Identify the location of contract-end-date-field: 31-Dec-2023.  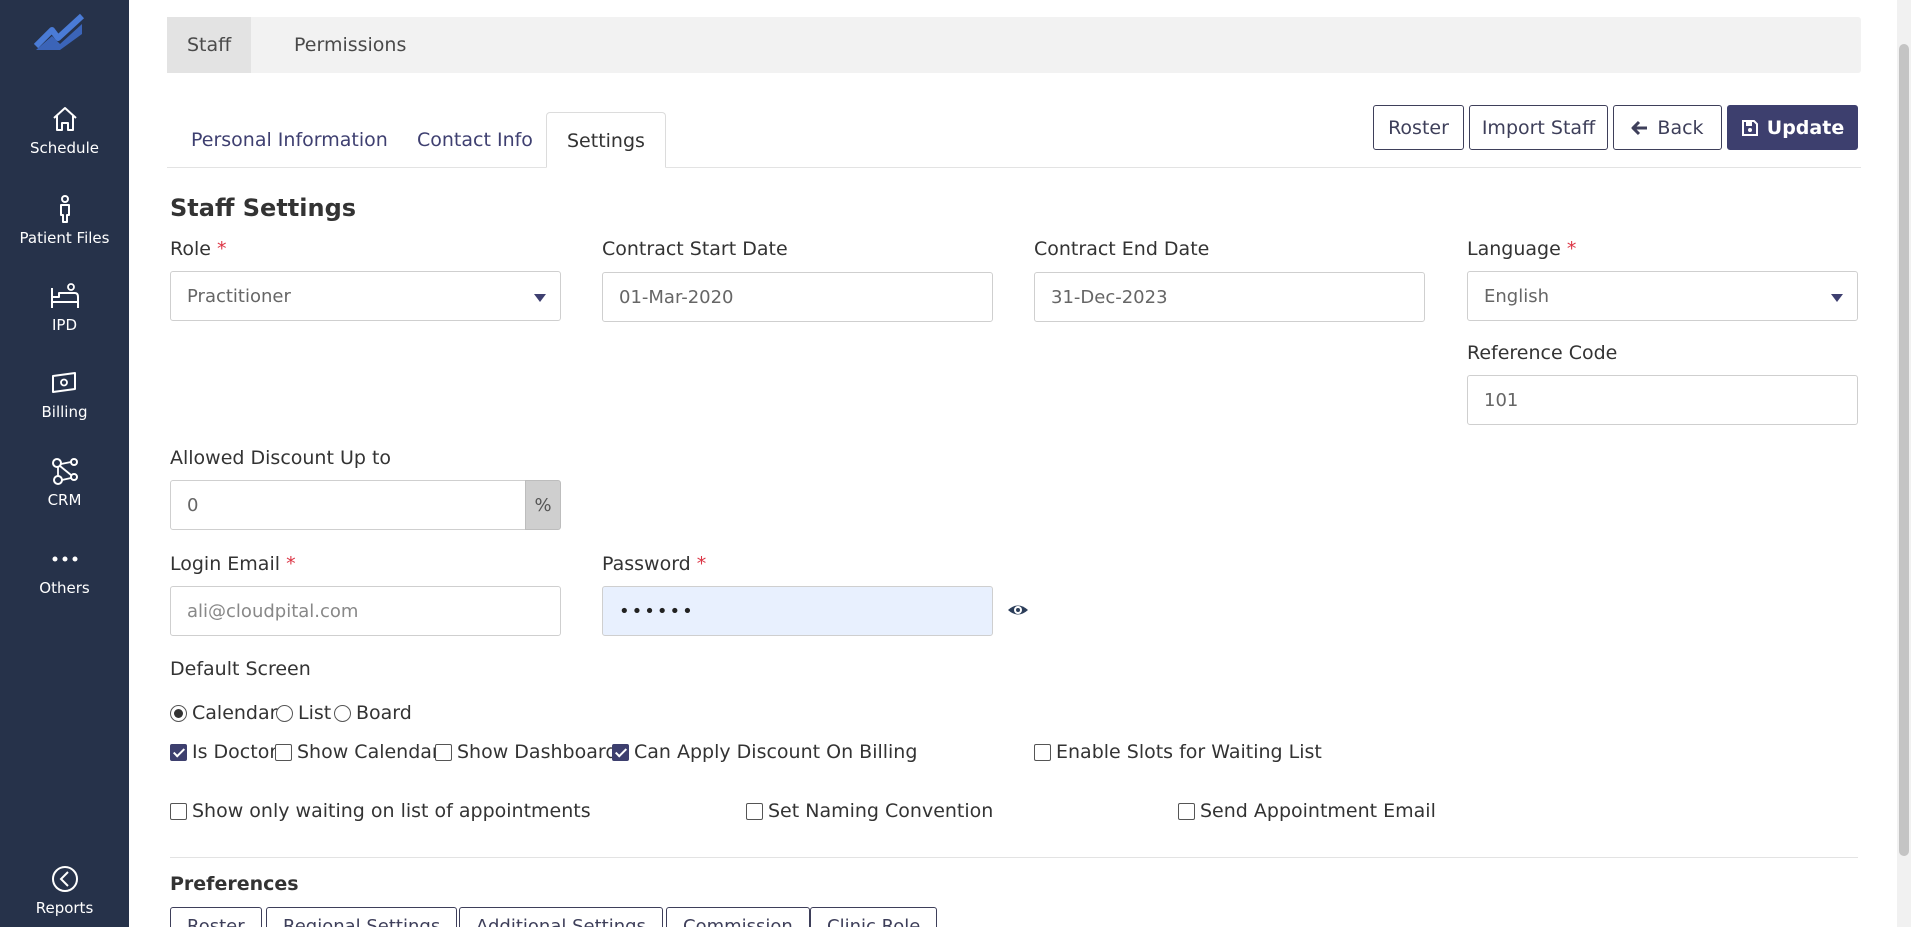
(1229, 297).